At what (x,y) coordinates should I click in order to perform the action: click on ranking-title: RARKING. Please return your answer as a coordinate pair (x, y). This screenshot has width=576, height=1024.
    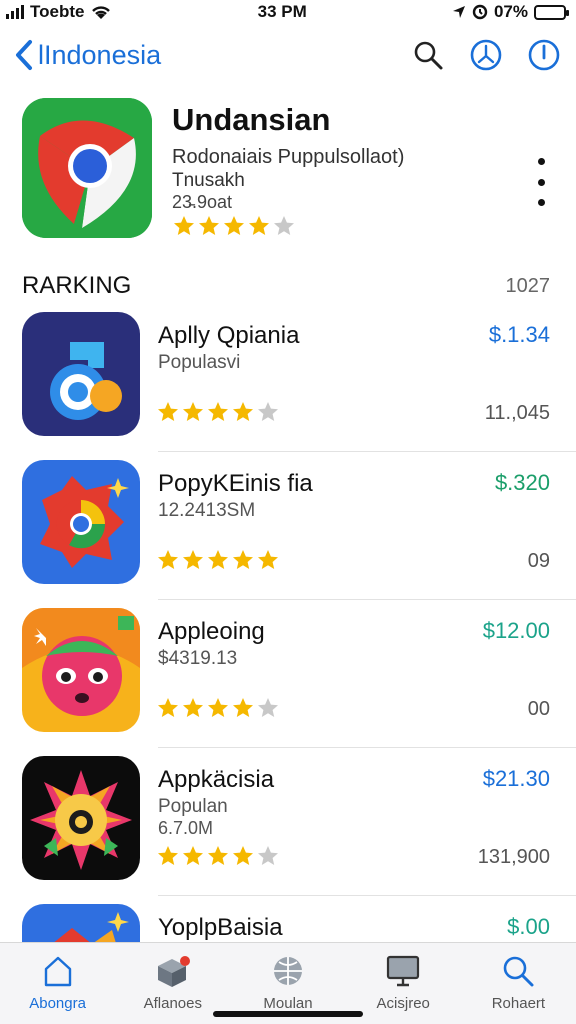
    Looking at the image, I should click on (77, 285).